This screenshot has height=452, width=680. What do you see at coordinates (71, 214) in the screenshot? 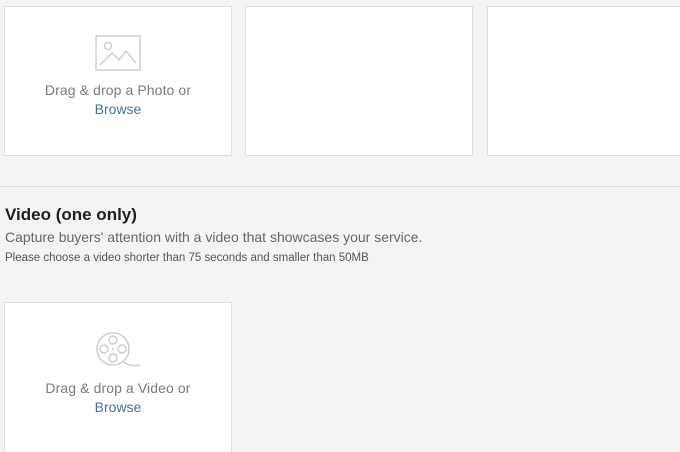
I see `video-section-title: Video (one only)` at bounding box center [71, 214].